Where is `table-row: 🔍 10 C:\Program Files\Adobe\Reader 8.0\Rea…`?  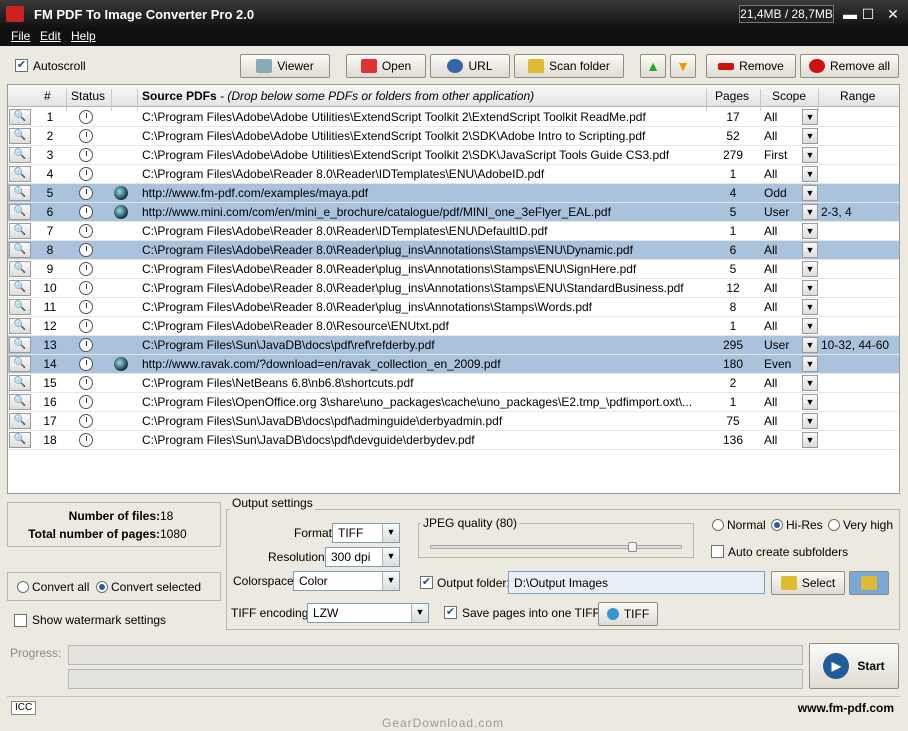
table-row: 🔍 10 C:\Program Files\Adobe\Reader 8.0\Rea… is located at coordinates (453, 288).